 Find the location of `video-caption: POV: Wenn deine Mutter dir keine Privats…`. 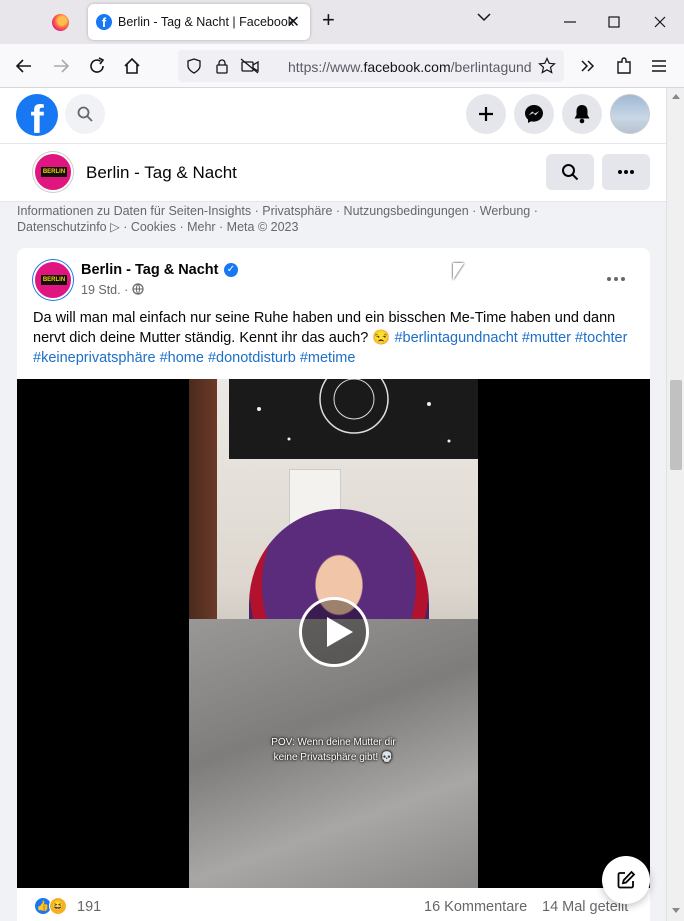

video-caption: POV: Wenn deine Mutter dir keine Privats… is located at coordinates (333, 750).